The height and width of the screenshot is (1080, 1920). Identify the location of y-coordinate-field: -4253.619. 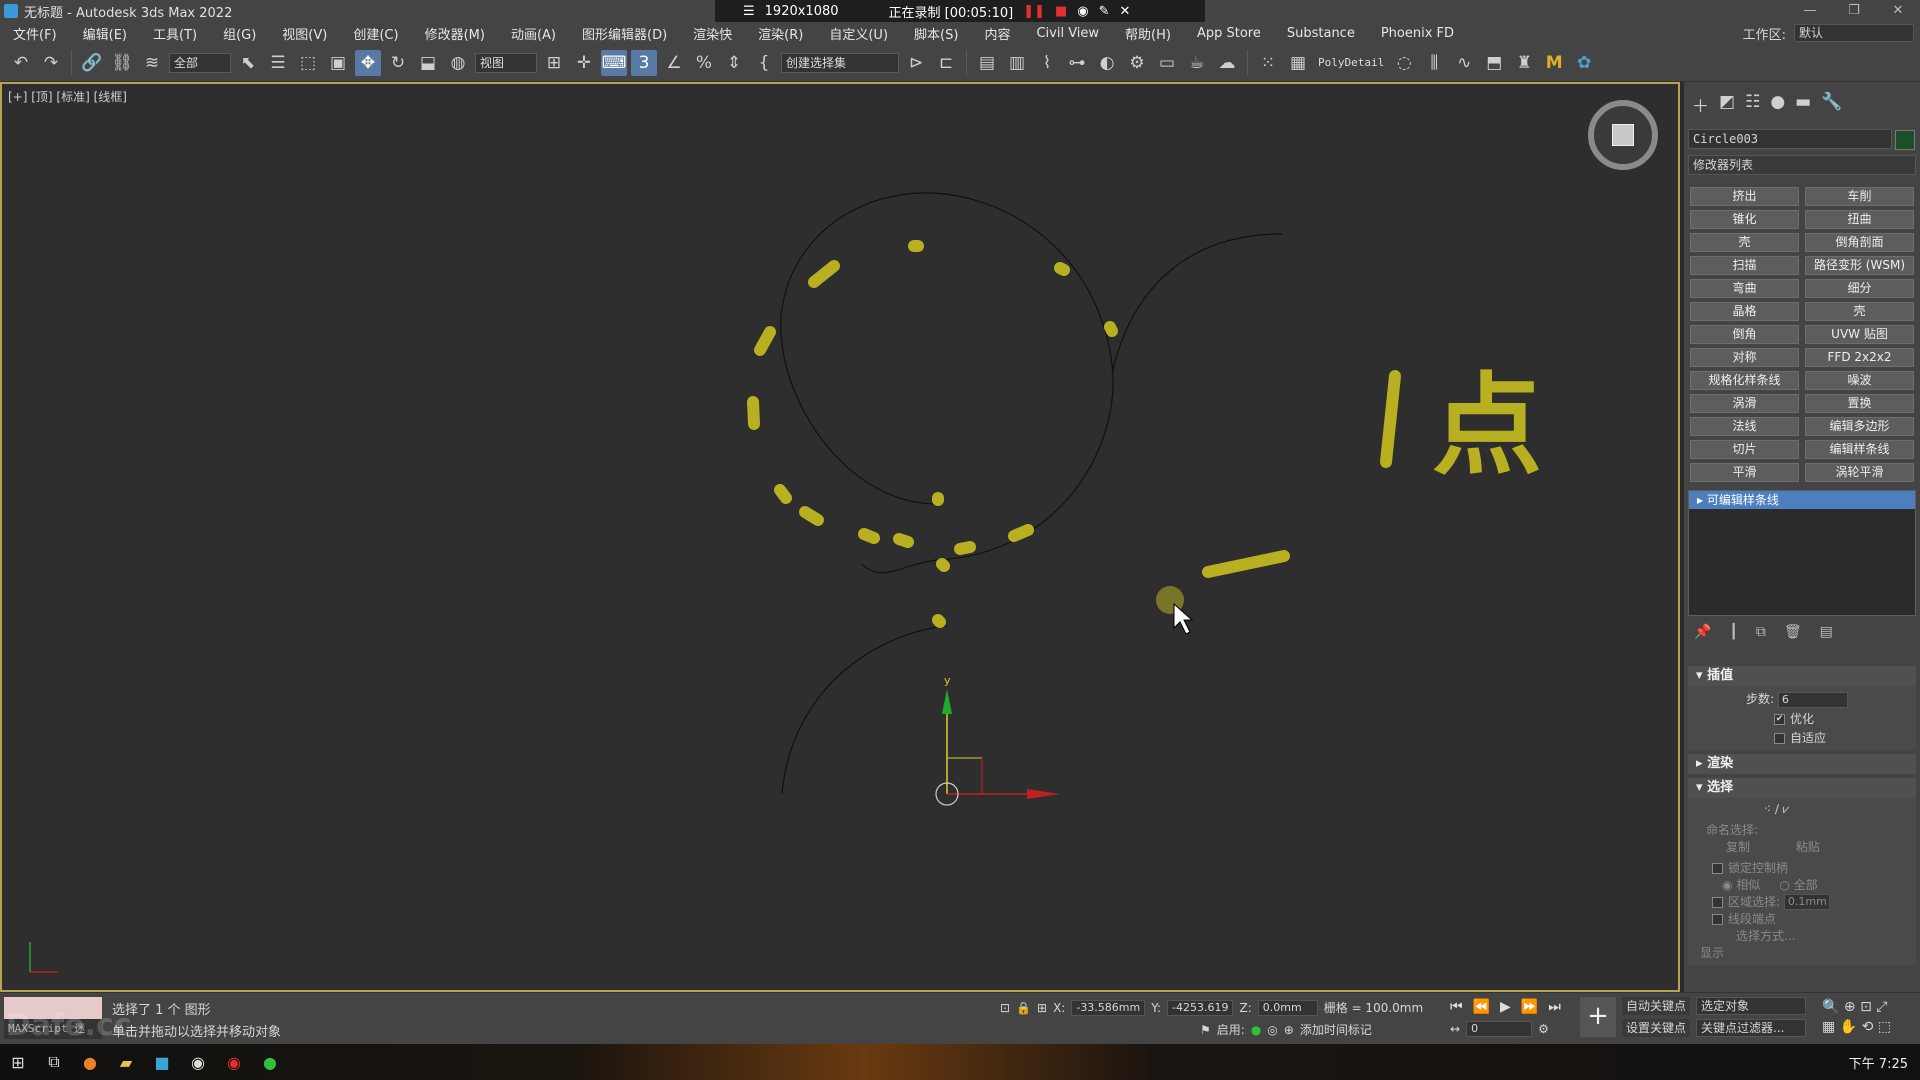
(1200, 1007).